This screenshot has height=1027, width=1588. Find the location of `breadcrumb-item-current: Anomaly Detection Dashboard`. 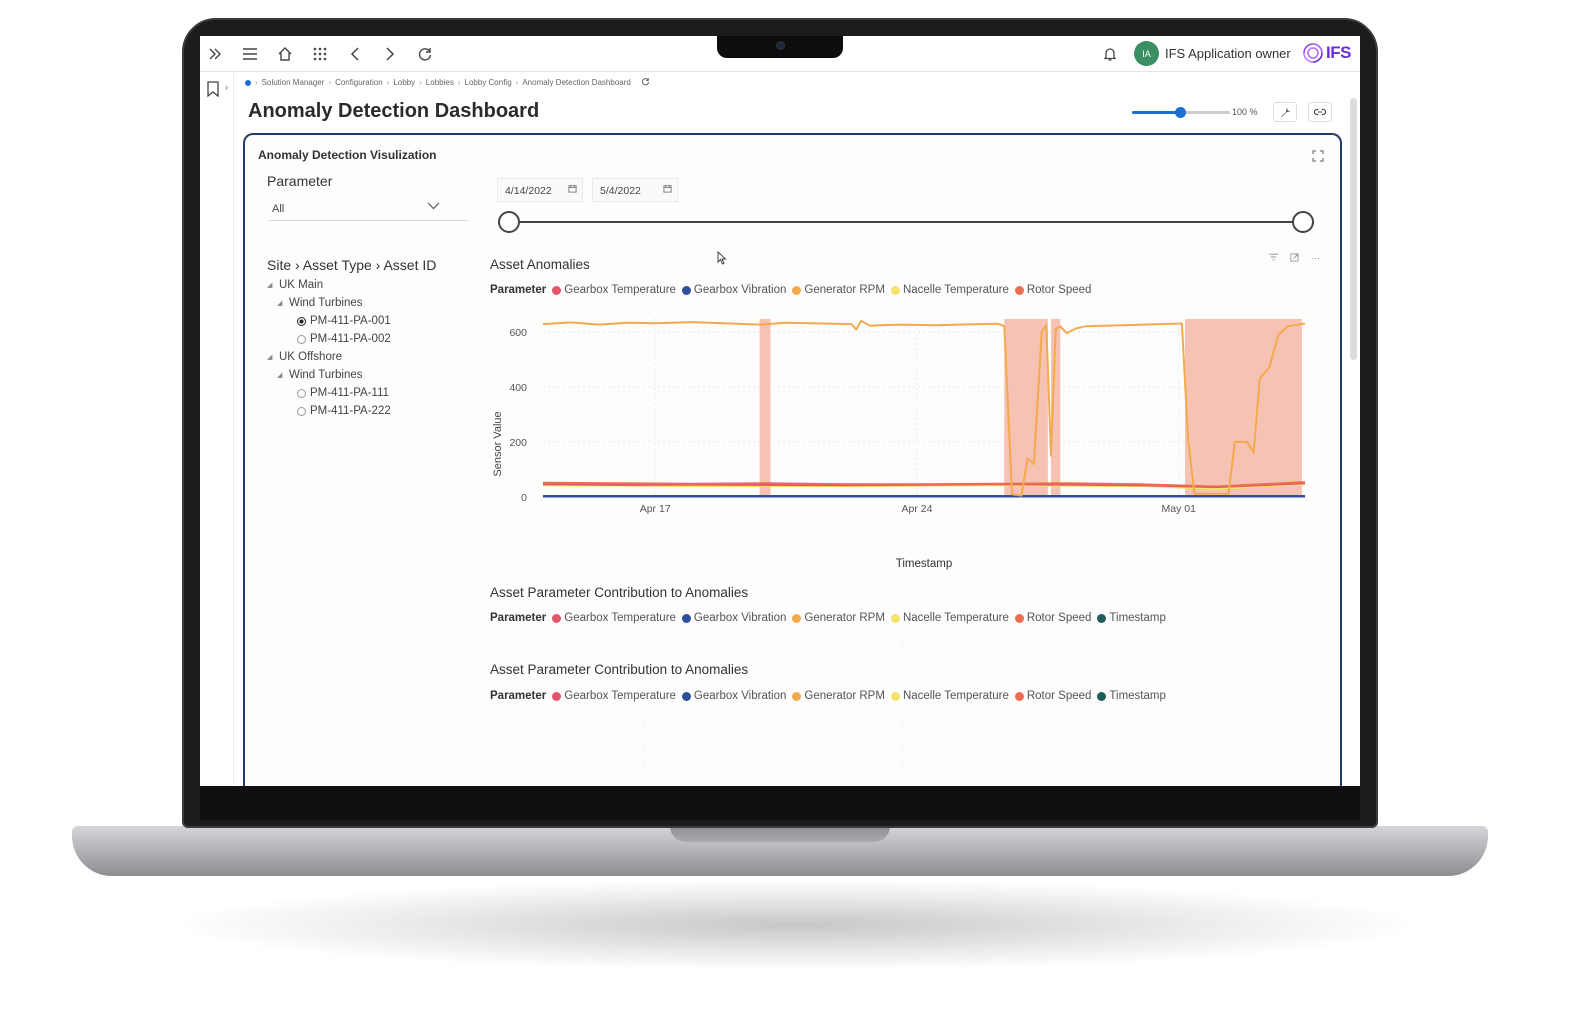

breadcrumb-item-current: Anomaly Detection Dashboard is located at coordinates (576, 82).